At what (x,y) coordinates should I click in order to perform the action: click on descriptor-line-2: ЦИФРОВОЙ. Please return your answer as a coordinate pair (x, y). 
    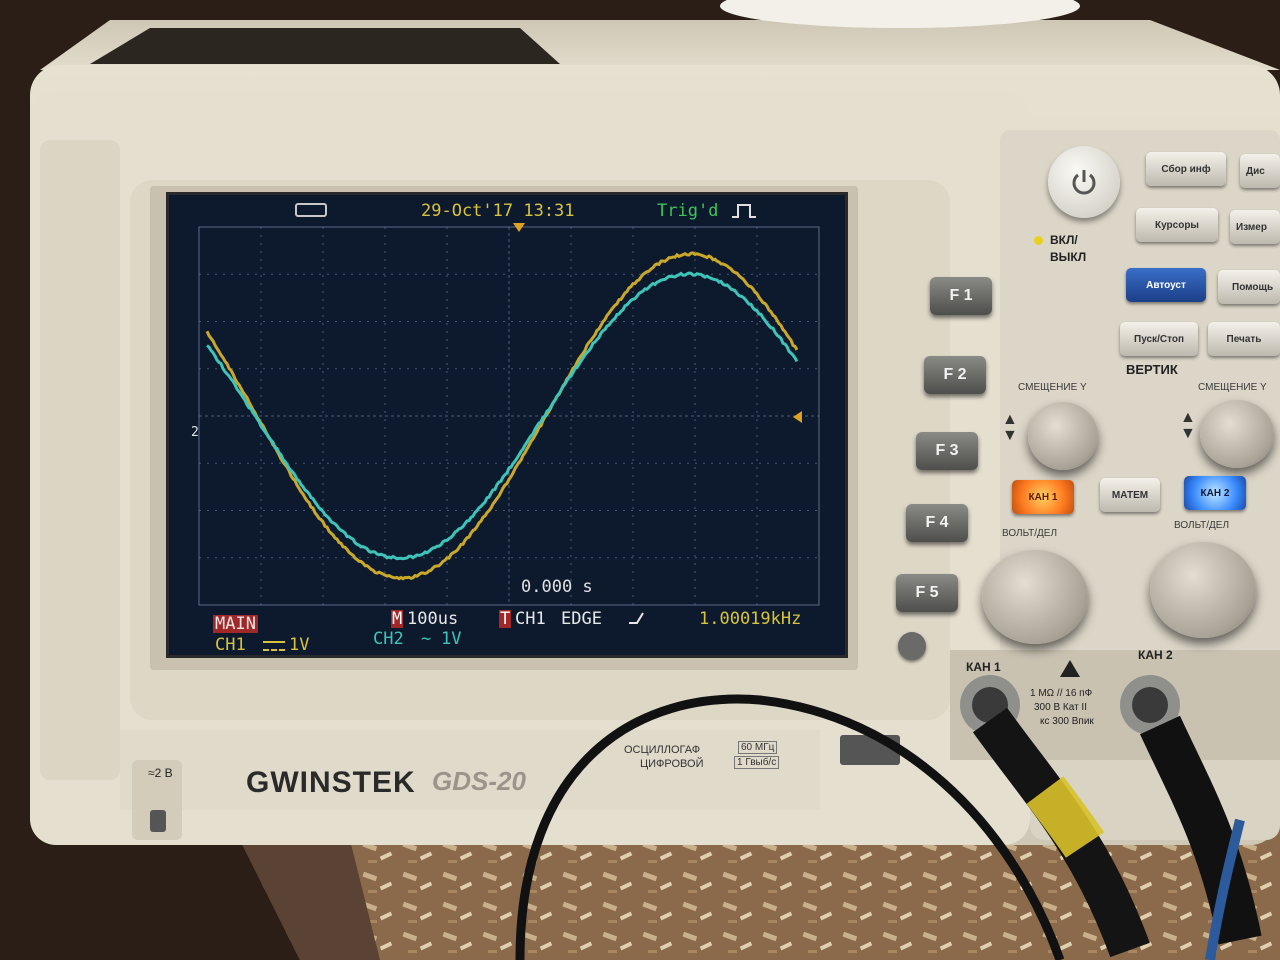
    Looking at the image, I should click on (672, 764).